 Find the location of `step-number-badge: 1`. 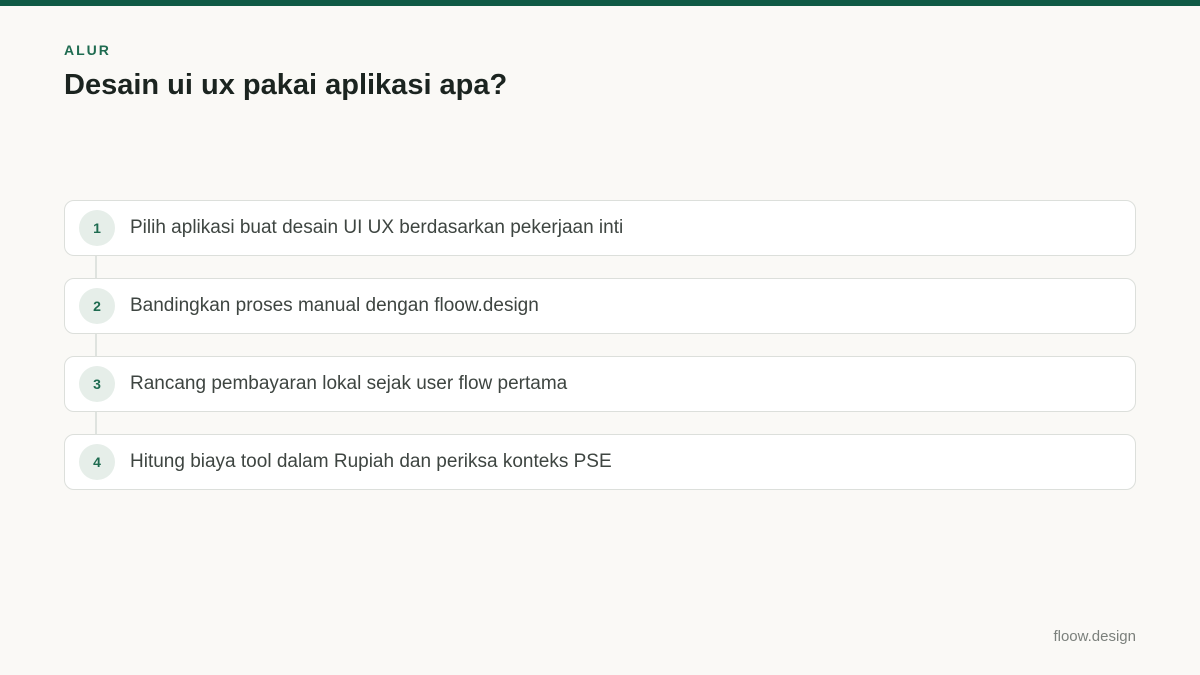

step-number-badge: 1 is located at coordinates (97, 228).